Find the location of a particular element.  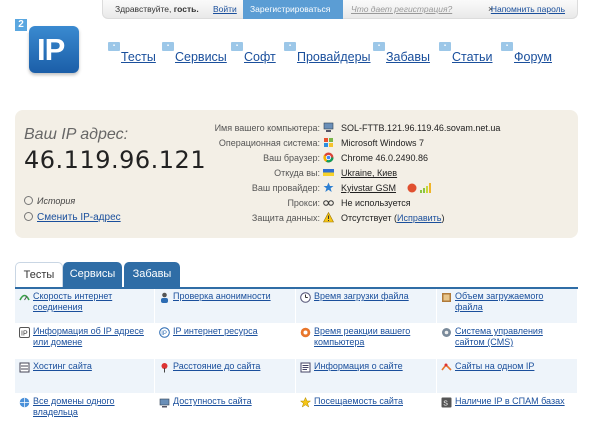

signal-bars-icon is located at coordinates (425, 188).